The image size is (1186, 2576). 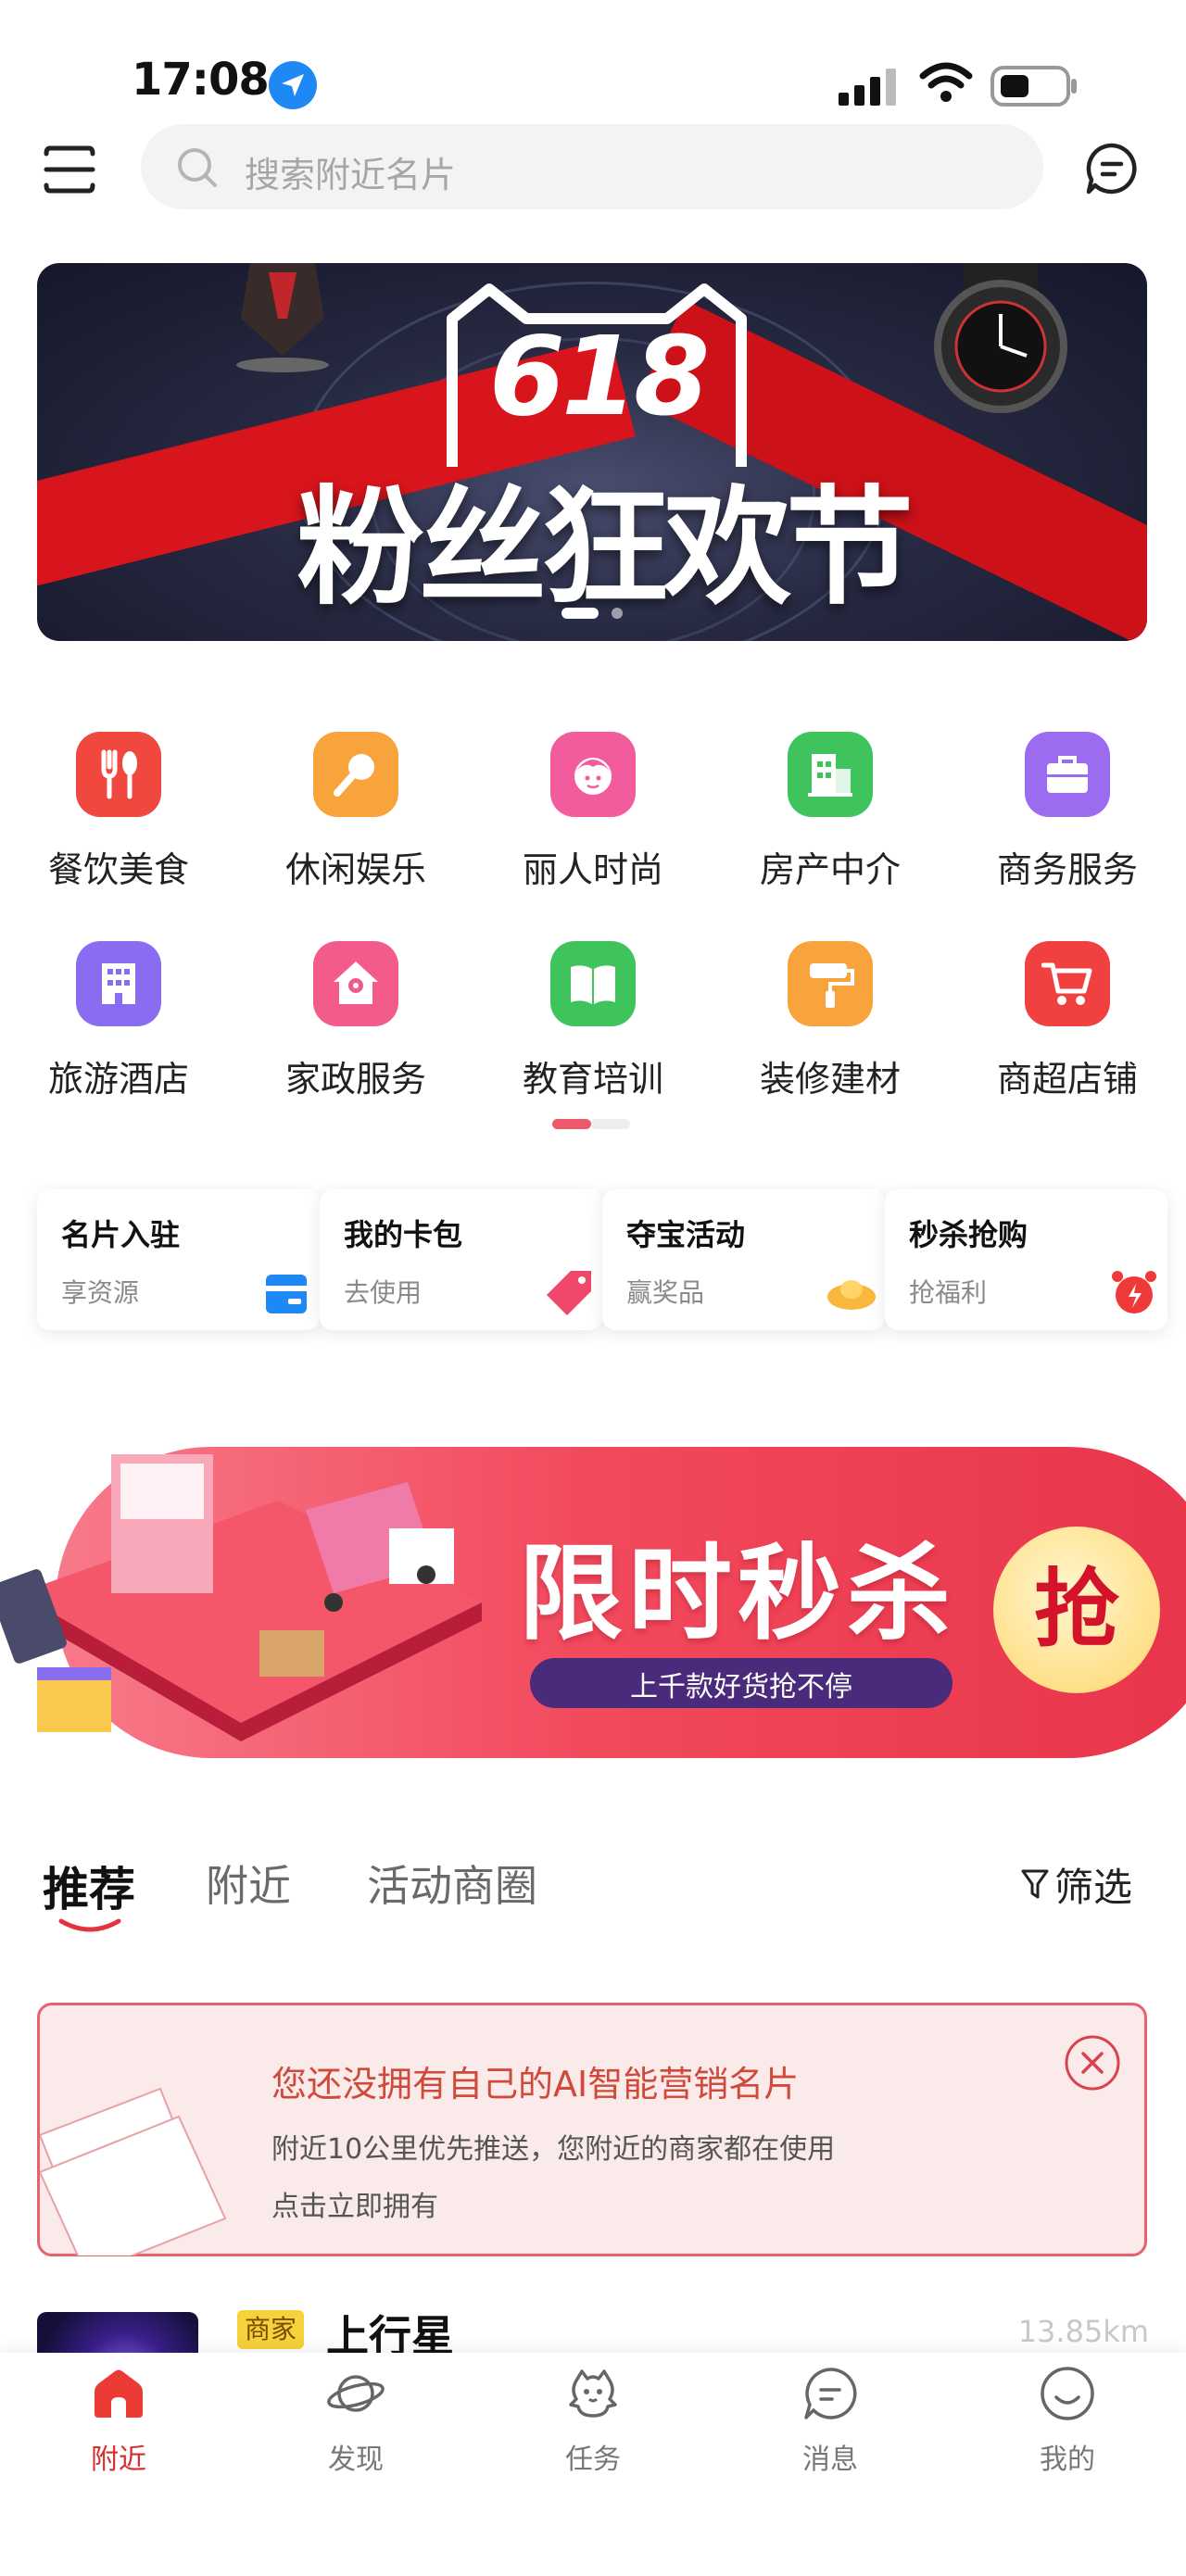 I want to click on battery-icon, so click(x=1033, y=86).